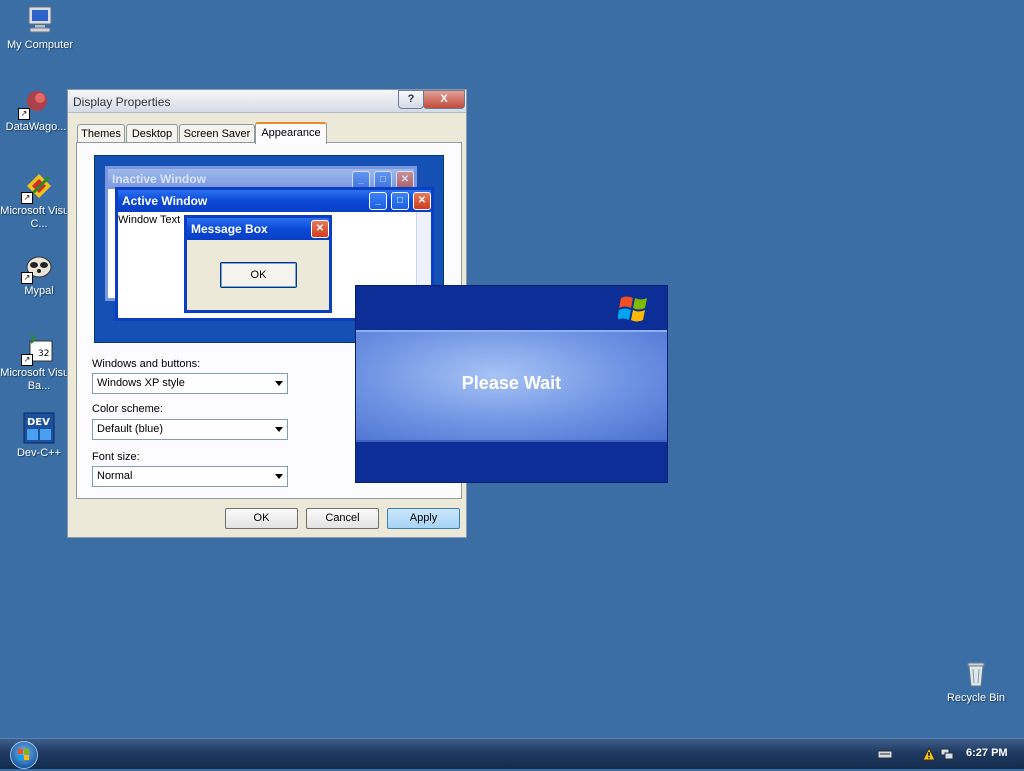  What do you see at coordinates (411, 99) in the screenshot?
I see `help-button: ?` at bounding box center [411, 99].